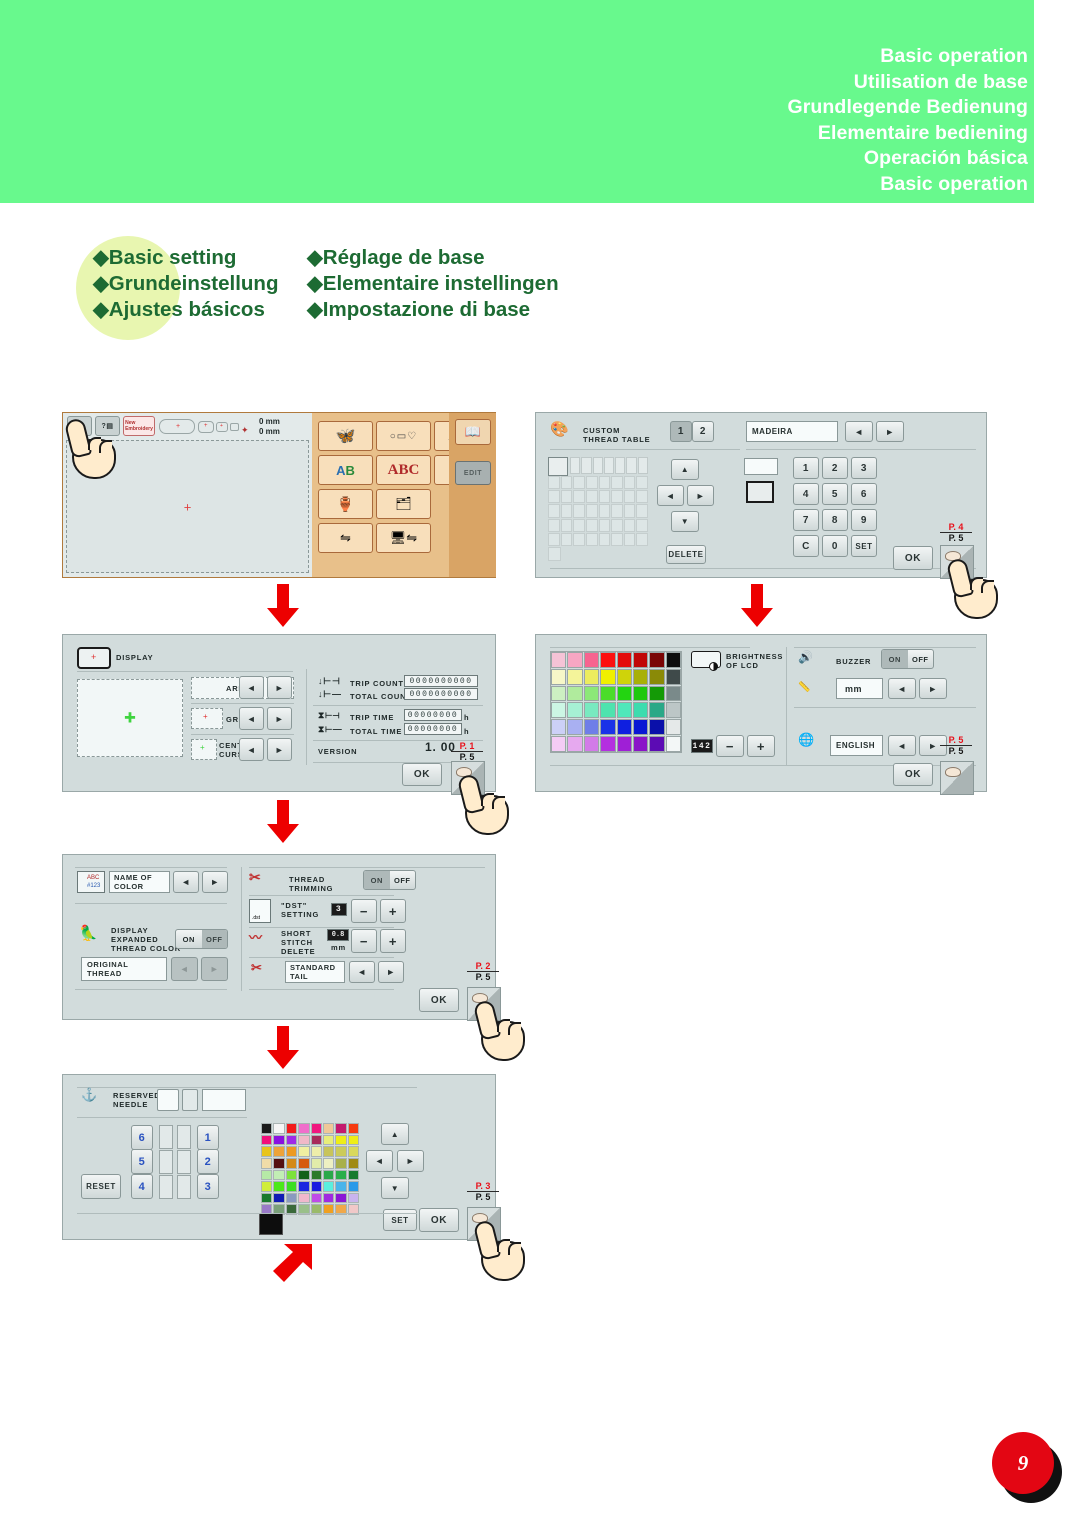 The width and height of the screenshot is (1080, 1523). What do you see at coordinates (101, 1186) in the screenshot?
I see `reset-button: RESET` at bounding box center [101, 1186].